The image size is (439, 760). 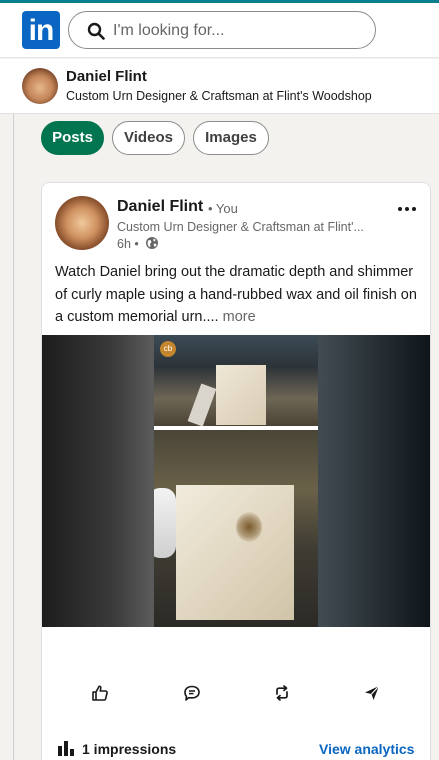 I want to click on photo-top: cb, so click(x=236, y=380).